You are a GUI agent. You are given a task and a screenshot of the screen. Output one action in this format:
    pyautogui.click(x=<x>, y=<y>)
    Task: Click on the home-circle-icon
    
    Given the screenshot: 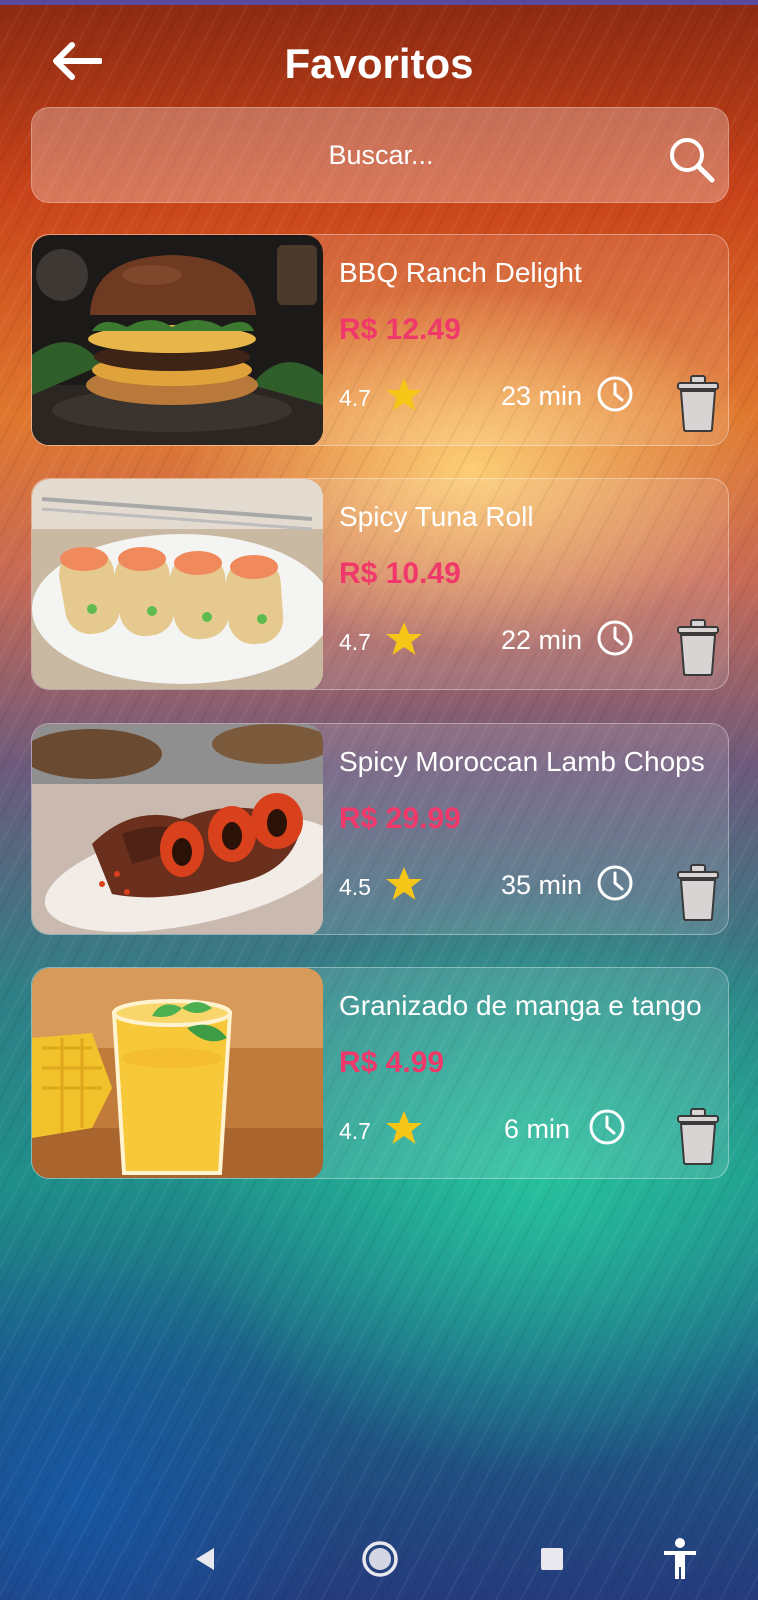 What is the action you would take?
    pyautogui.click(x=380, y=1559)
    